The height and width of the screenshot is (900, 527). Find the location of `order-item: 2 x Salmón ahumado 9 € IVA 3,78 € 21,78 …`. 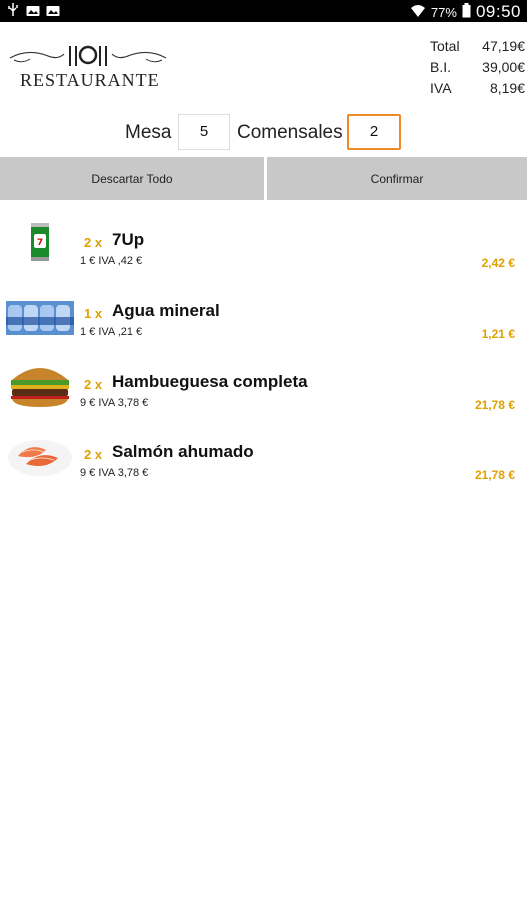

order-item: 2 x Salmón ahumado 9 € IVA 3,78 € 21,78 … is located at coordinates (263, 465).